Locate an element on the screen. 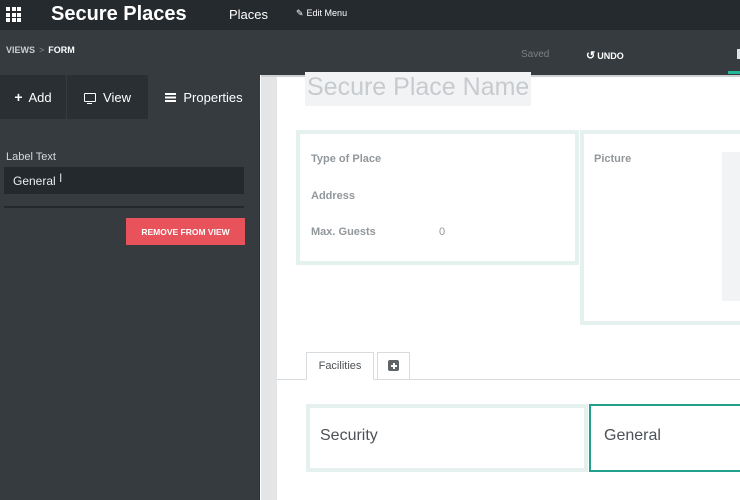  edit-menu-label: Edit Menu is located at coordinates (327, 13).